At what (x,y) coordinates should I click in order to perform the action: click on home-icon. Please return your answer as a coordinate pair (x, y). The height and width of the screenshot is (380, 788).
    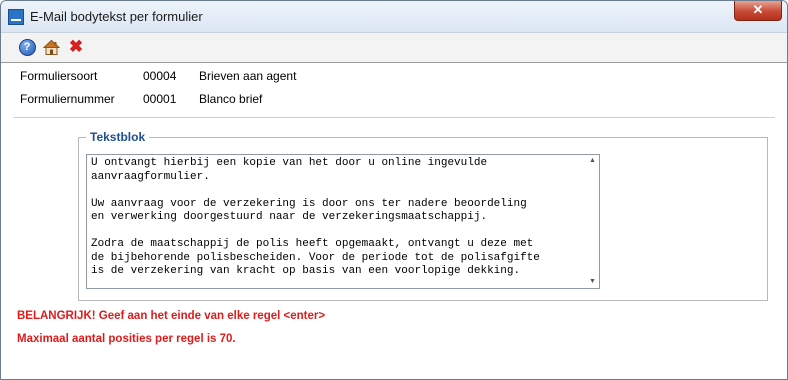
    Looking at the image, I should click on (51, 47).